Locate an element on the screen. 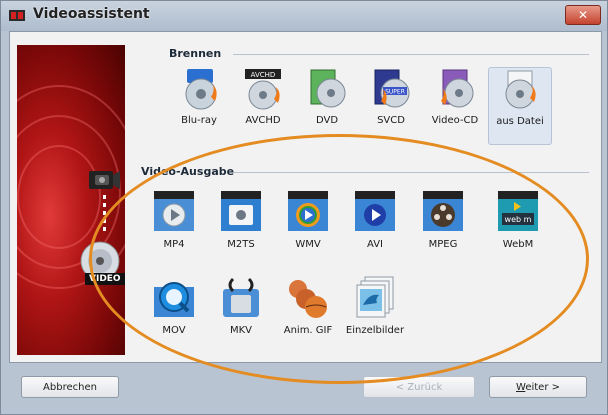 Image resolution: width=608 pixels, height=415 pixels. next-button: Weiter > is located at coordinates (538, 387).